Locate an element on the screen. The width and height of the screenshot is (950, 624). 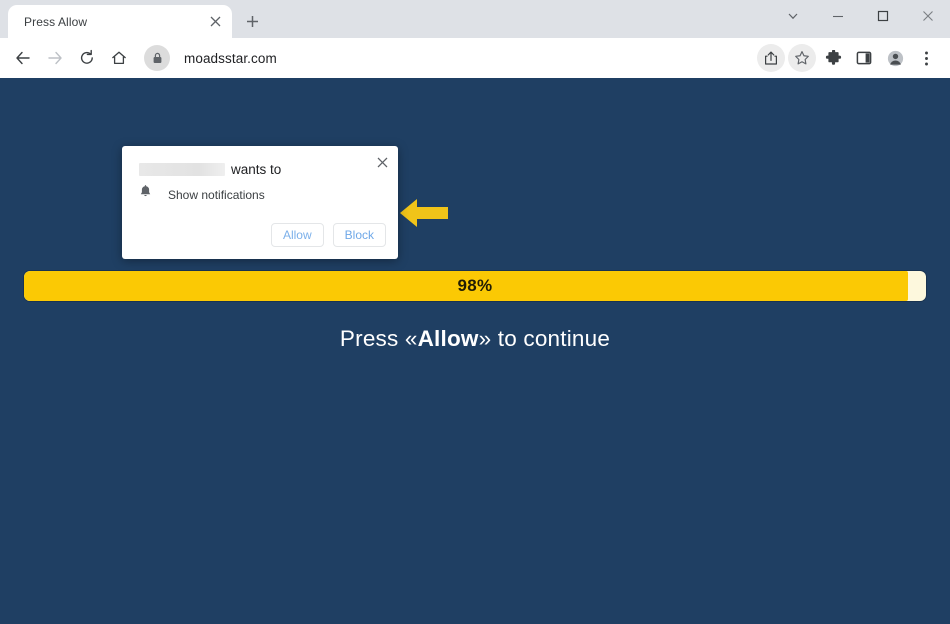
window-controls is located at coordinates (860, 16).